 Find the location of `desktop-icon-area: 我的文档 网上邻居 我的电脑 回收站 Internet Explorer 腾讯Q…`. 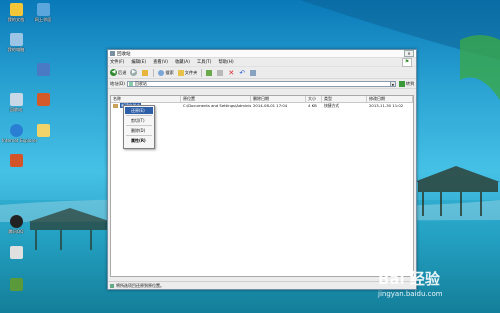

desktop-icon-area: 我的文档 网上邻居 我的电脑 回收站 Internet Explorer 腾讯Q… is located at coordinates (30, 156).